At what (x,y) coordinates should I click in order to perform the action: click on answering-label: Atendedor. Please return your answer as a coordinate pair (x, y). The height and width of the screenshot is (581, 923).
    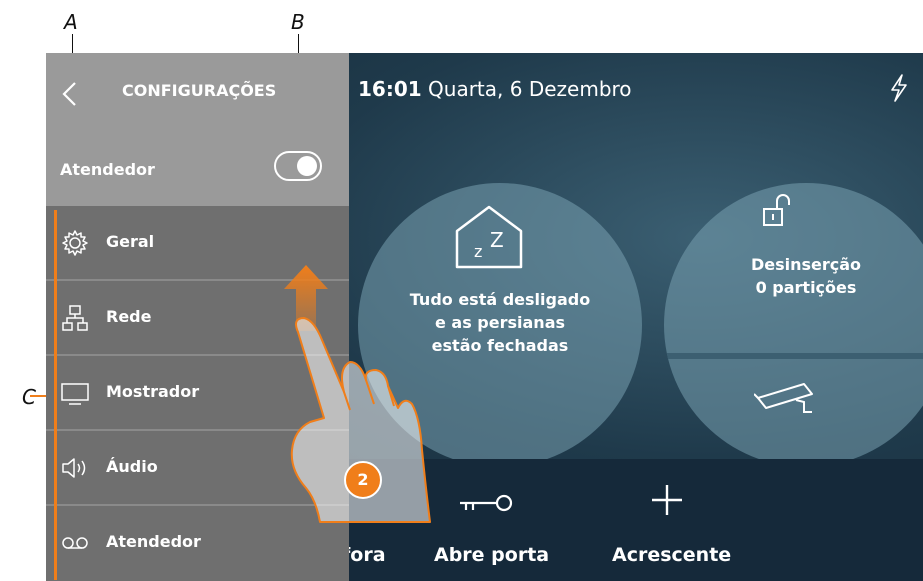
    Looking at the image, I should click on (107, 169).